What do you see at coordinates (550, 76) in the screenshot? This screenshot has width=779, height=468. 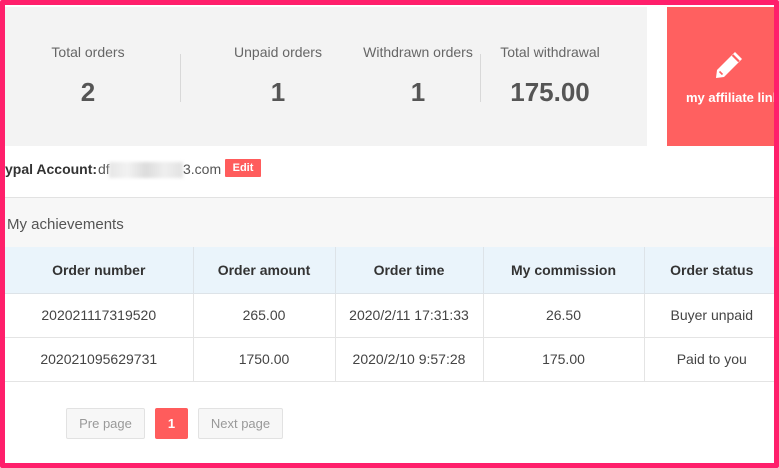 I see `stat-total-withdrawal: Total withdrawal 175.00` at bounding box center [550, 76].